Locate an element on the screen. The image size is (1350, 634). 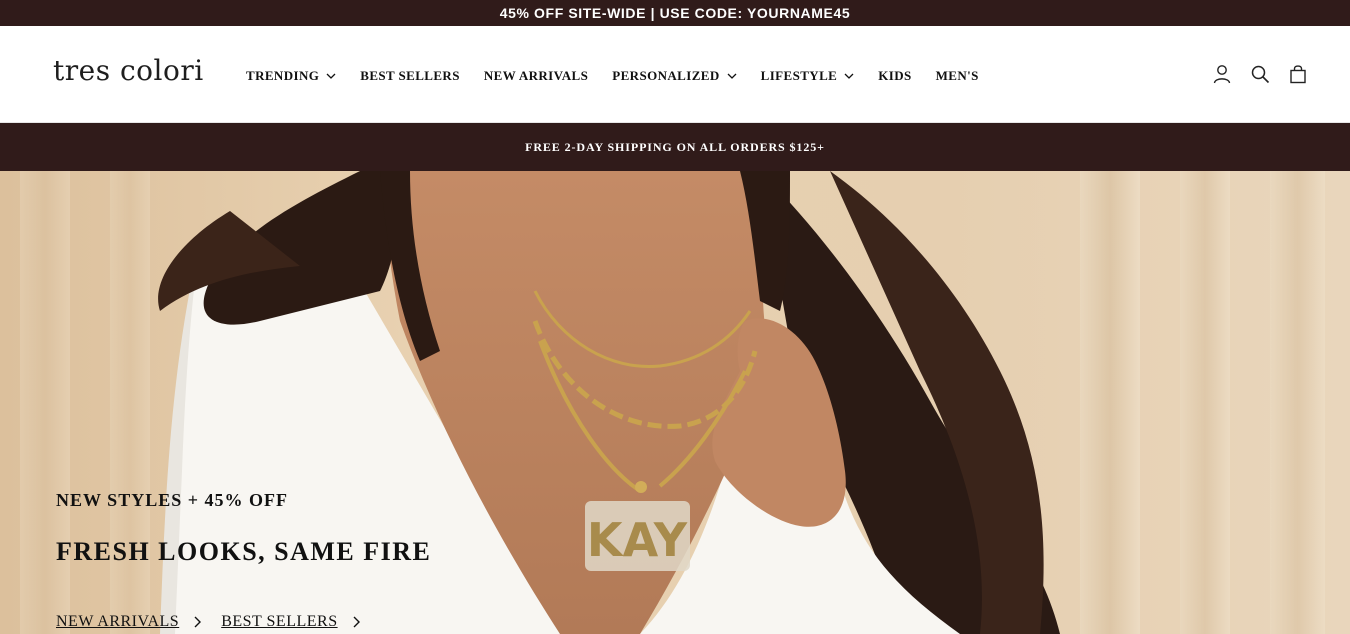
hero-links: NEW ARRIVALS BEST SELLERS is located at coordinates (218, 622).